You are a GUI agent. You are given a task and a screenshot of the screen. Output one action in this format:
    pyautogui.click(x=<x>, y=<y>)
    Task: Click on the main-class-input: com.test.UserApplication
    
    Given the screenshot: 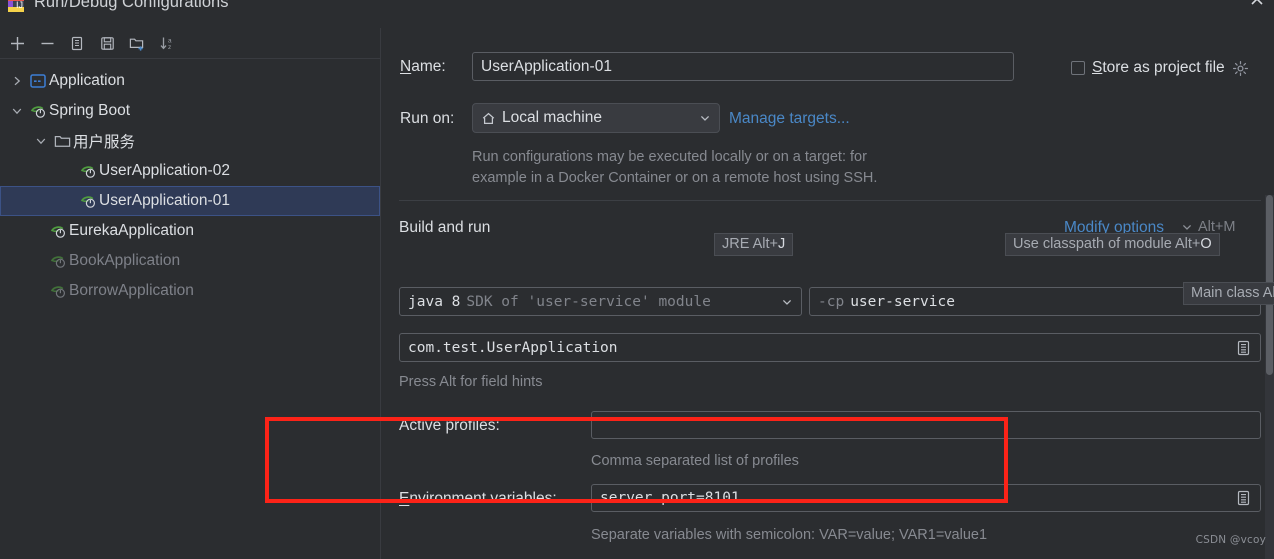 What is the action you would take?
    pyautogui.click(x=830, y=347)
    